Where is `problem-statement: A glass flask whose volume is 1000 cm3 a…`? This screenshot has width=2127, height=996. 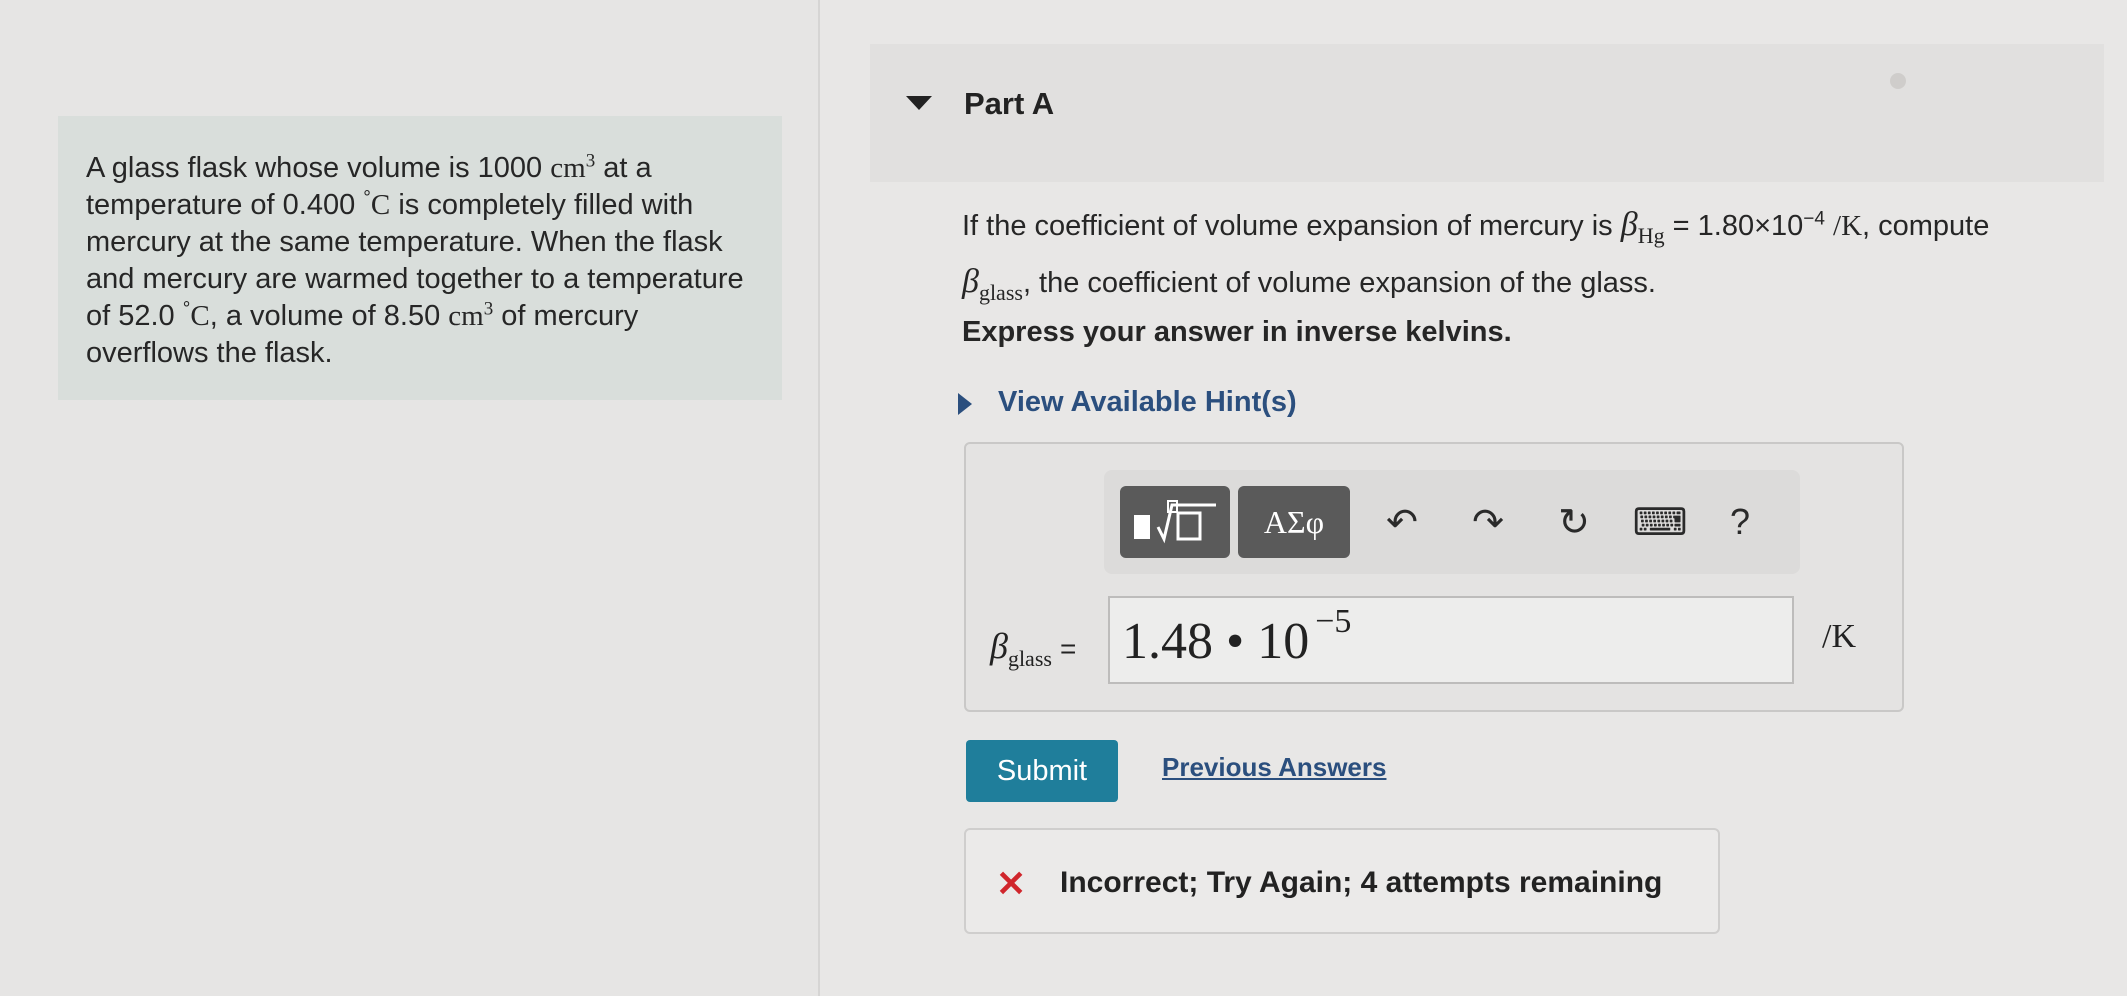
problem-statement: A glass flask whose volume is 1000 cm3 a… is located at coordinates (420, 258).